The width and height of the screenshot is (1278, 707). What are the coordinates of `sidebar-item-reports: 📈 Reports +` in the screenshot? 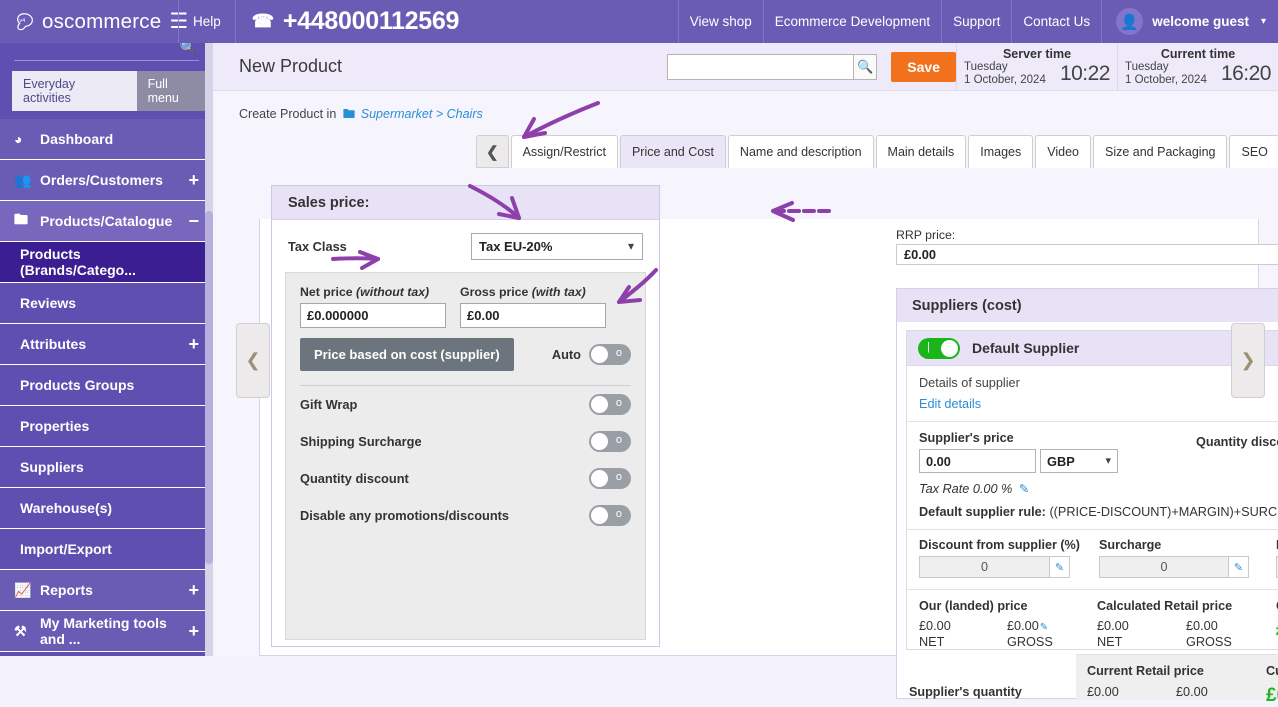 It's located at (106, 590).